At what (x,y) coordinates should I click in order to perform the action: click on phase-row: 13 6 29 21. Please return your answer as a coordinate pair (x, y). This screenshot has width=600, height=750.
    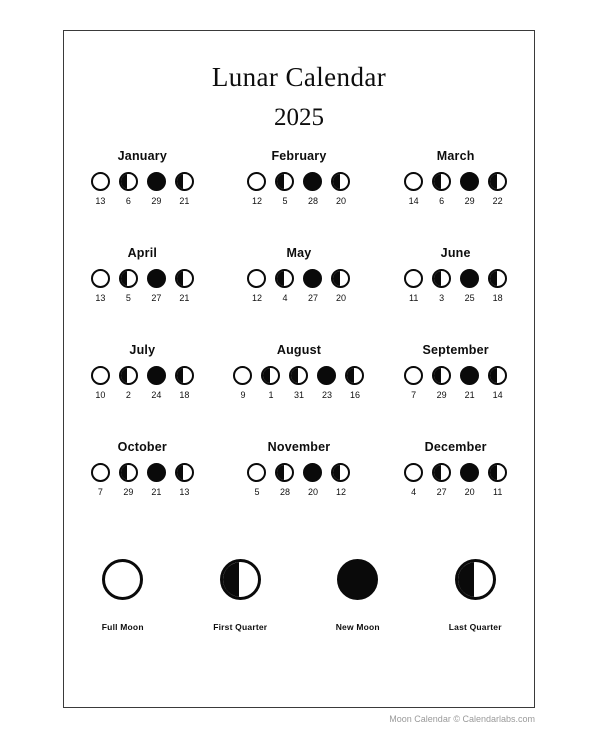
    Looking at the image, I should click on (142, 189).